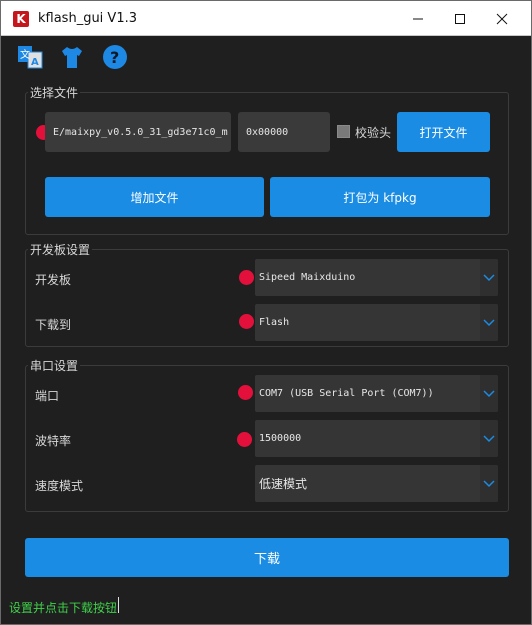  Describe the element at coordinates (60, 249) in the screenshot. I see `board-group-title: 开发板设置` at that location.